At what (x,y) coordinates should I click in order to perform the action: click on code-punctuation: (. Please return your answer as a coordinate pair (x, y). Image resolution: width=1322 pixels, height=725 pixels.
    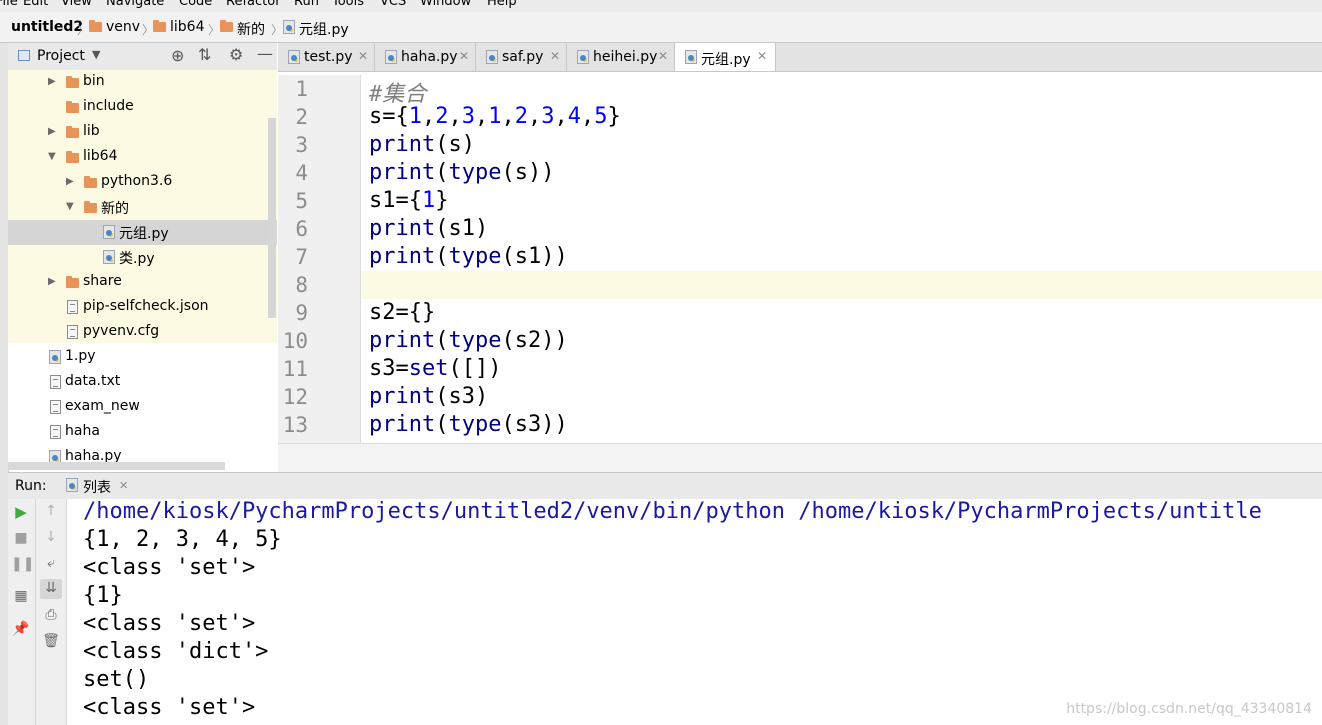
    Looking at the image, I should click on (442, 424).